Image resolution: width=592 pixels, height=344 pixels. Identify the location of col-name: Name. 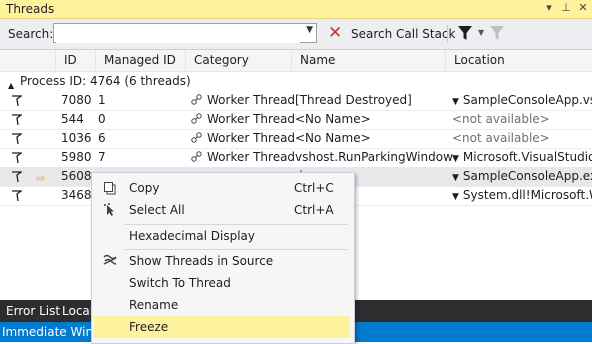
(369, 60).